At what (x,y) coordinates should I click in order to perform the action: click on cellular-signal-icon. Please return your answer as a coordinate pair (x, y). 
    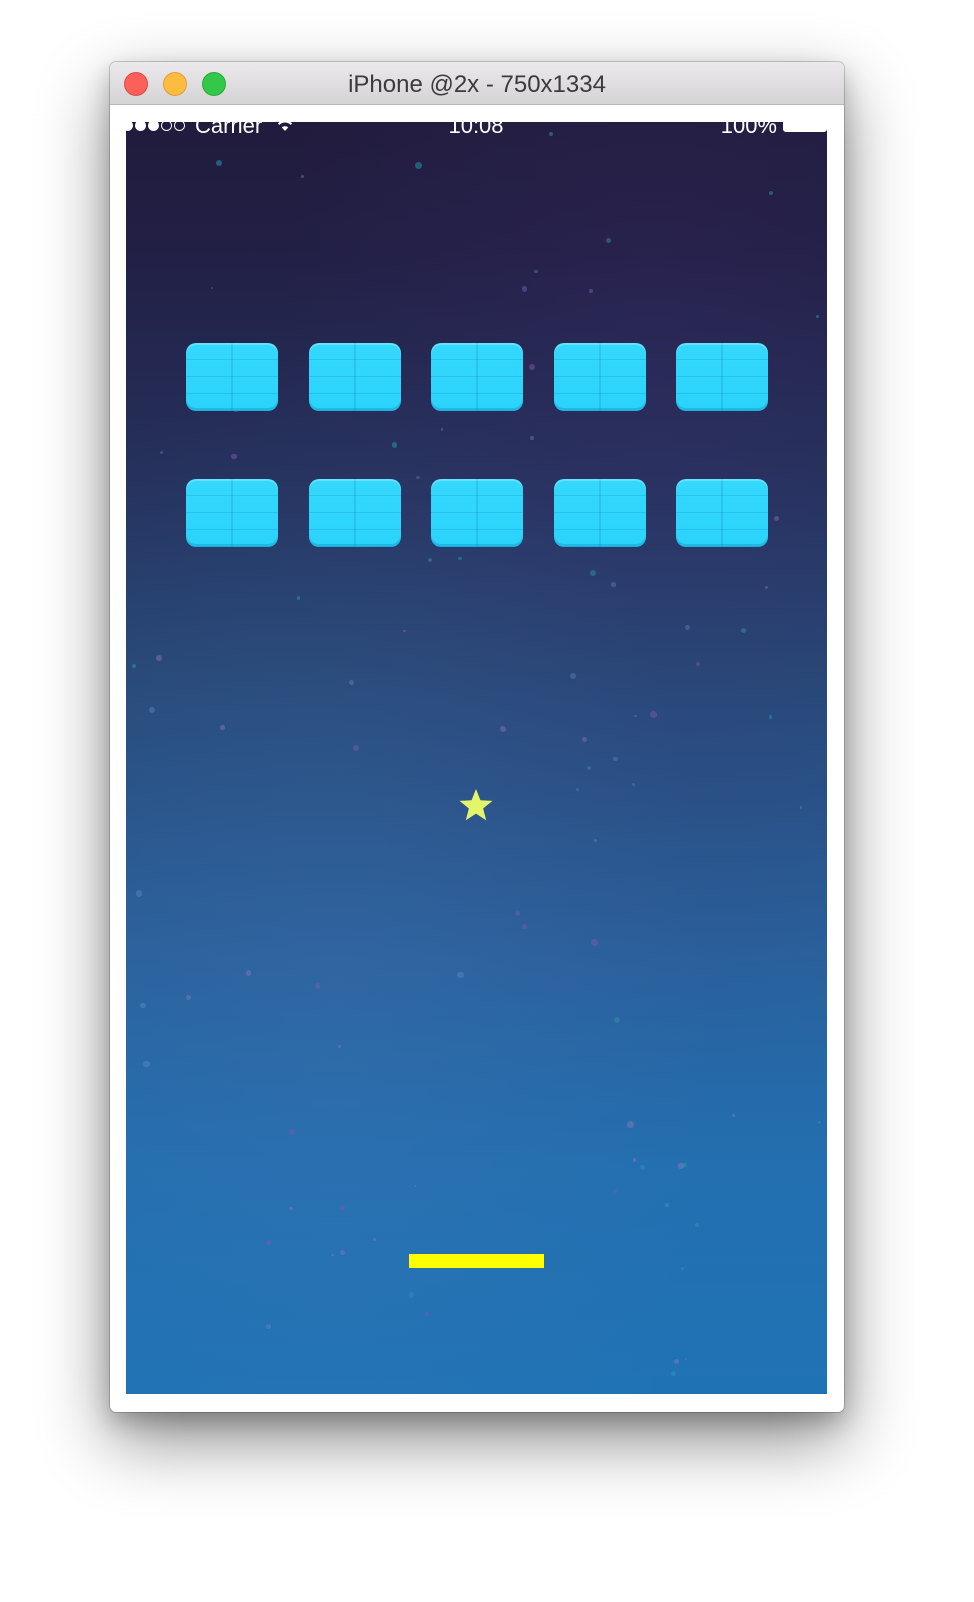
    Looking at the image, I should click on (155, 126).